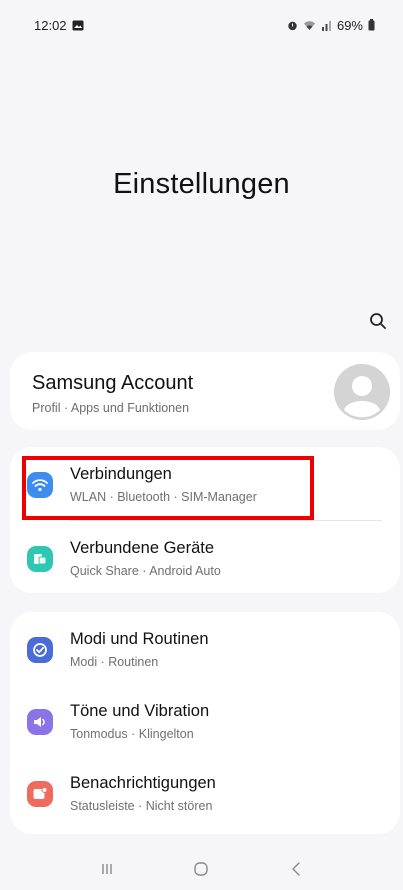  Describe the element at coordinates (145, 571) in the screenshot. I see `item-subtitle: Quick Share · Android Auto` at that location.